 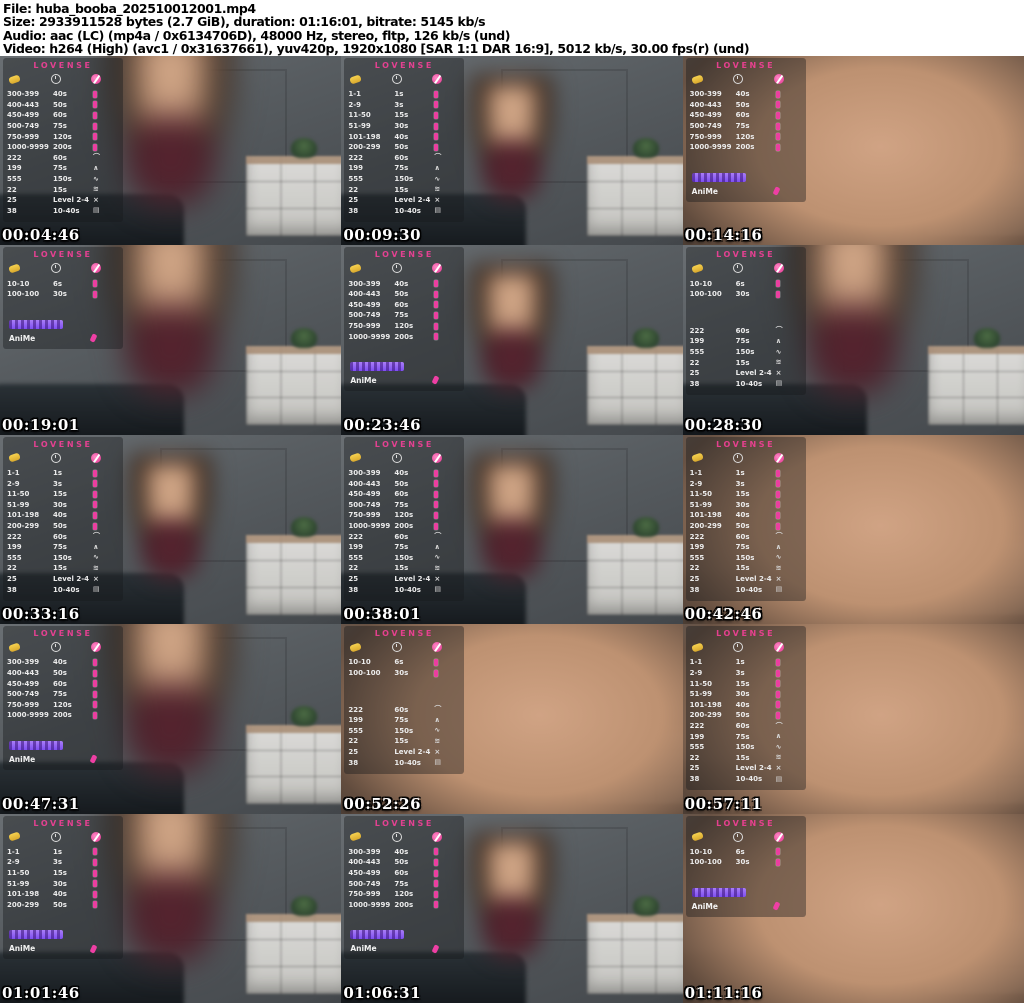 I want to click on tip-amount: 500-749, so click(x=23, y=694).